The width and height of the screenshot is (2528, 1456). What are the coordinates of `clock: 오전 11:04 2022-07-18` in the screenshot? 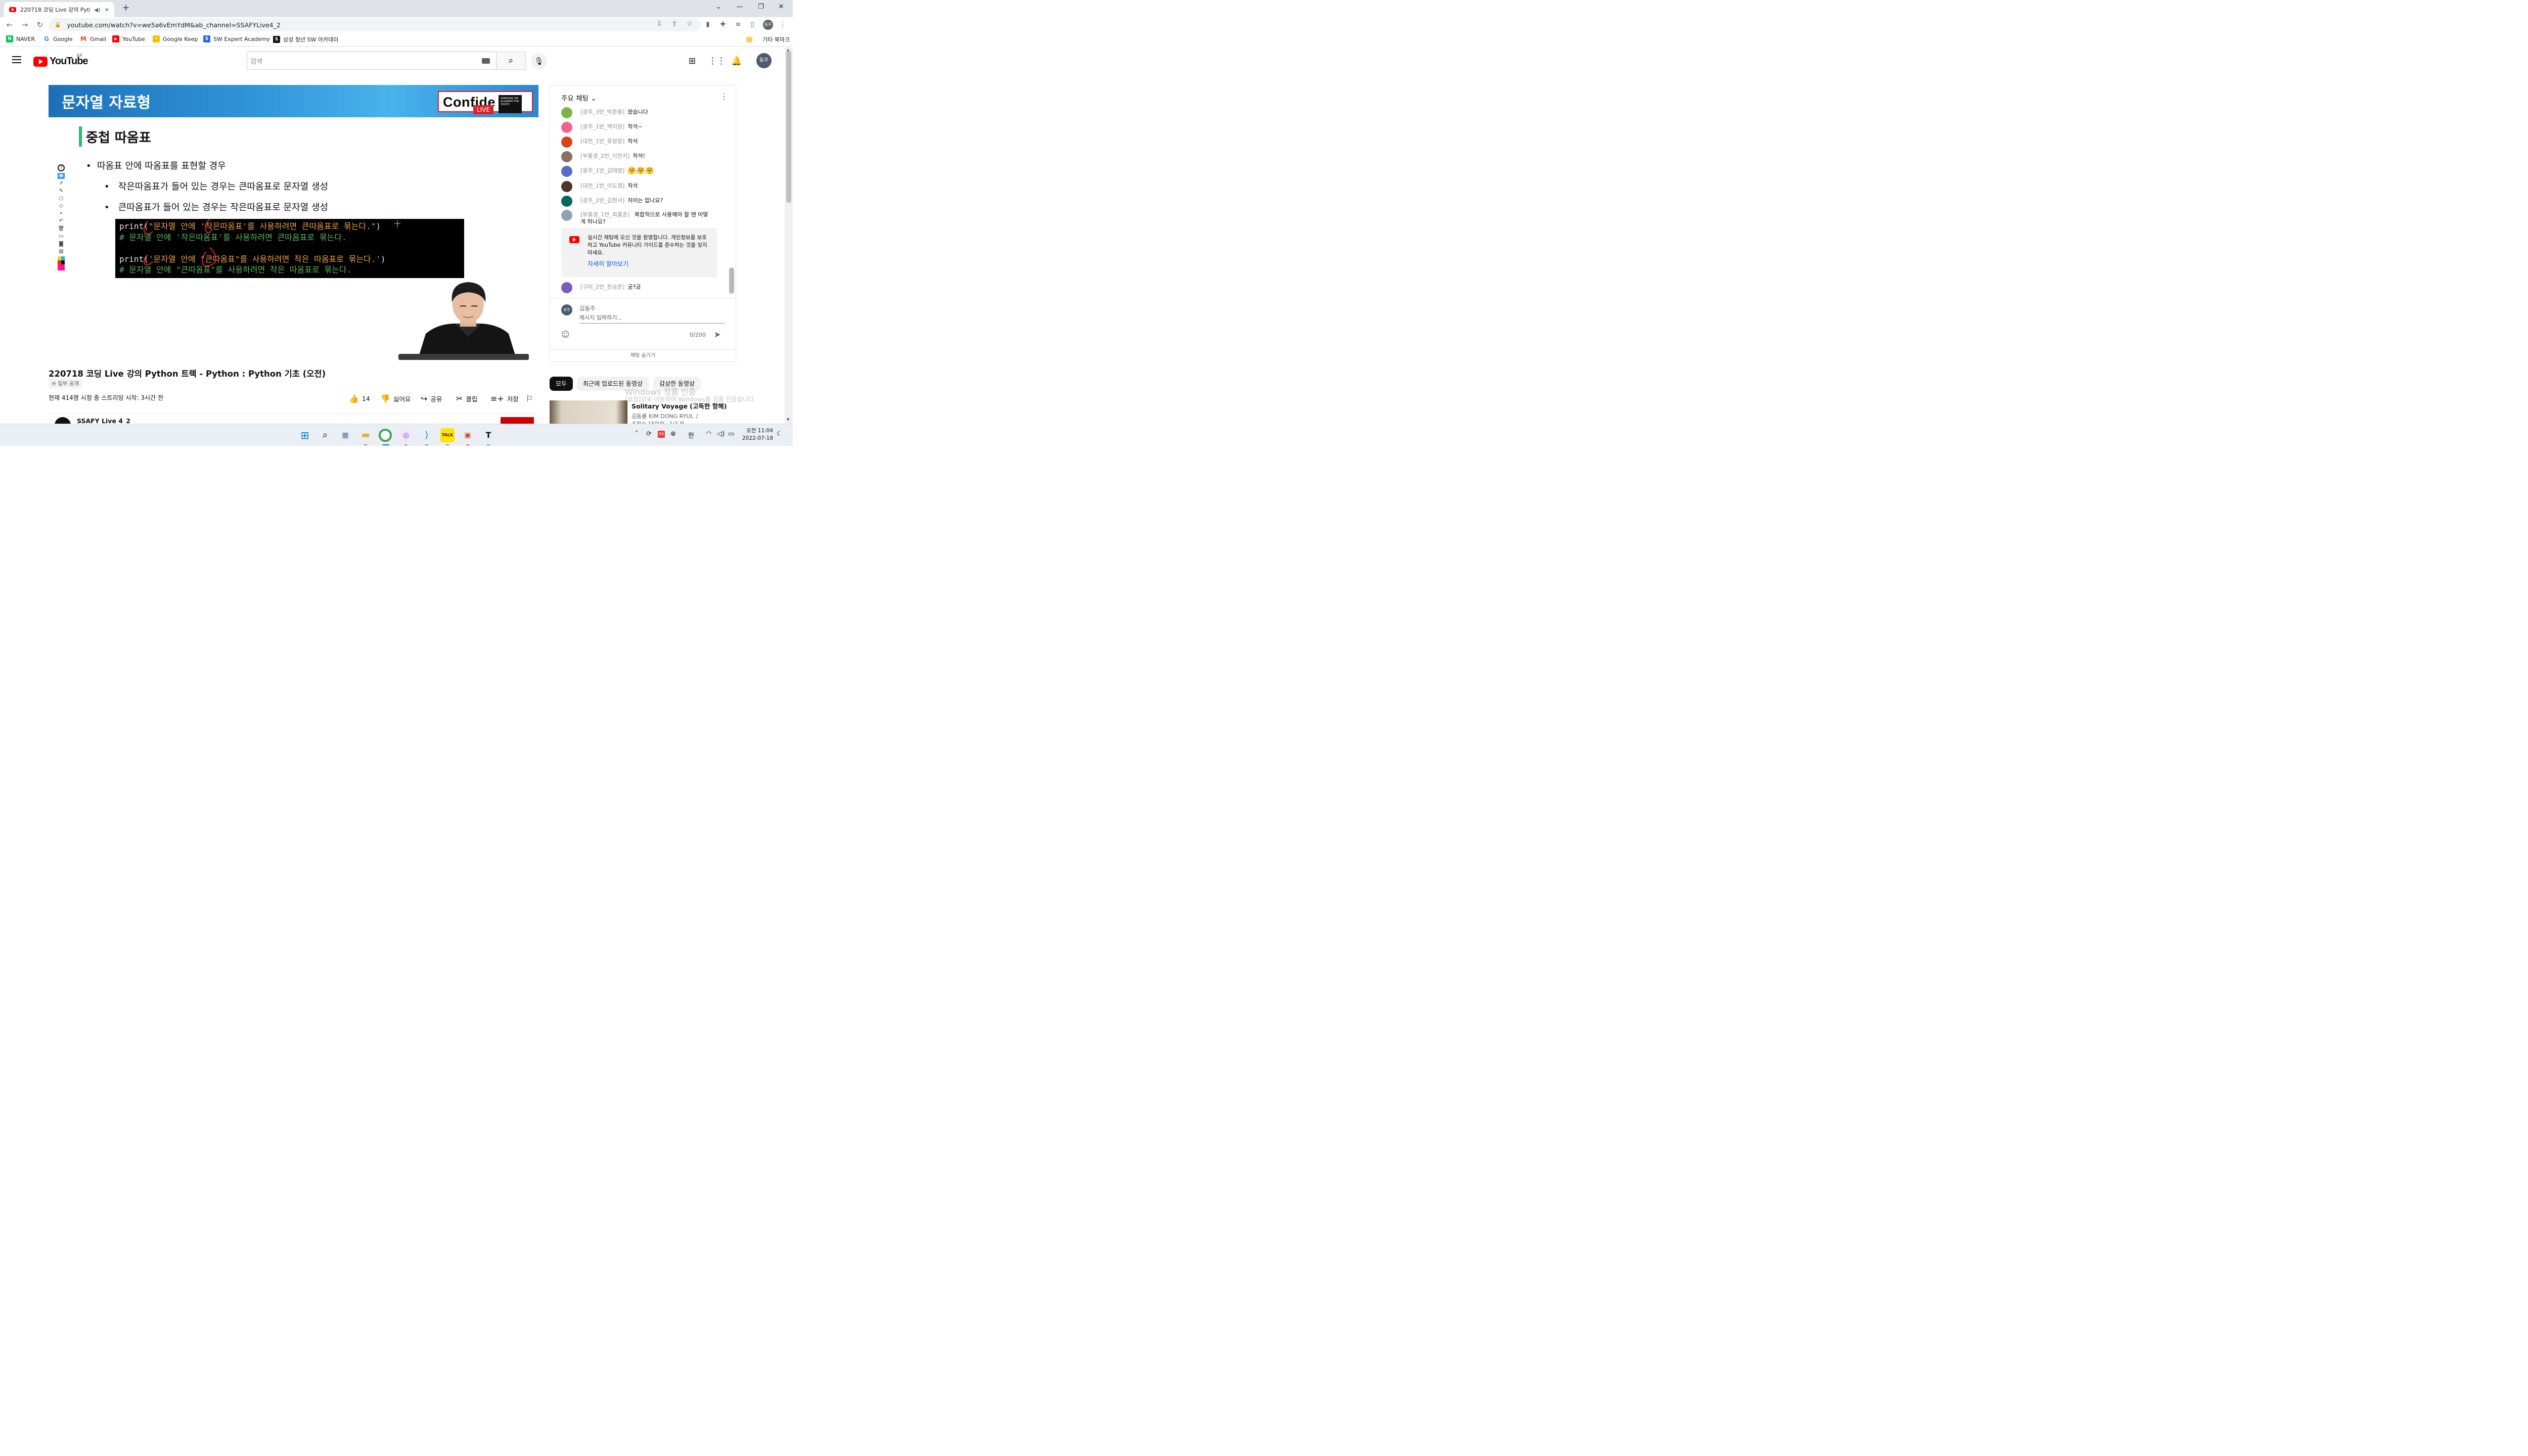 It's located at (758, 434).